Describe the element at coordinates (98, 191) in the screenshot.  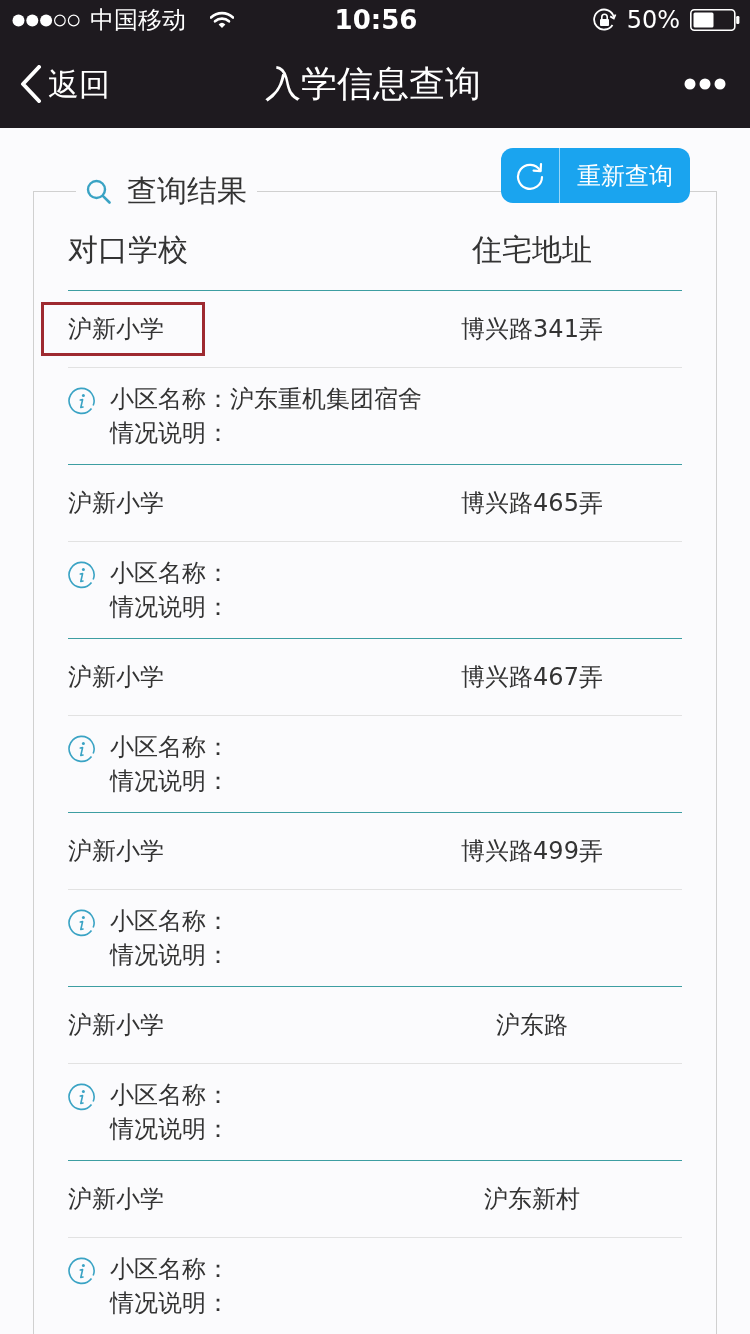
I see `search-icon` at that location.